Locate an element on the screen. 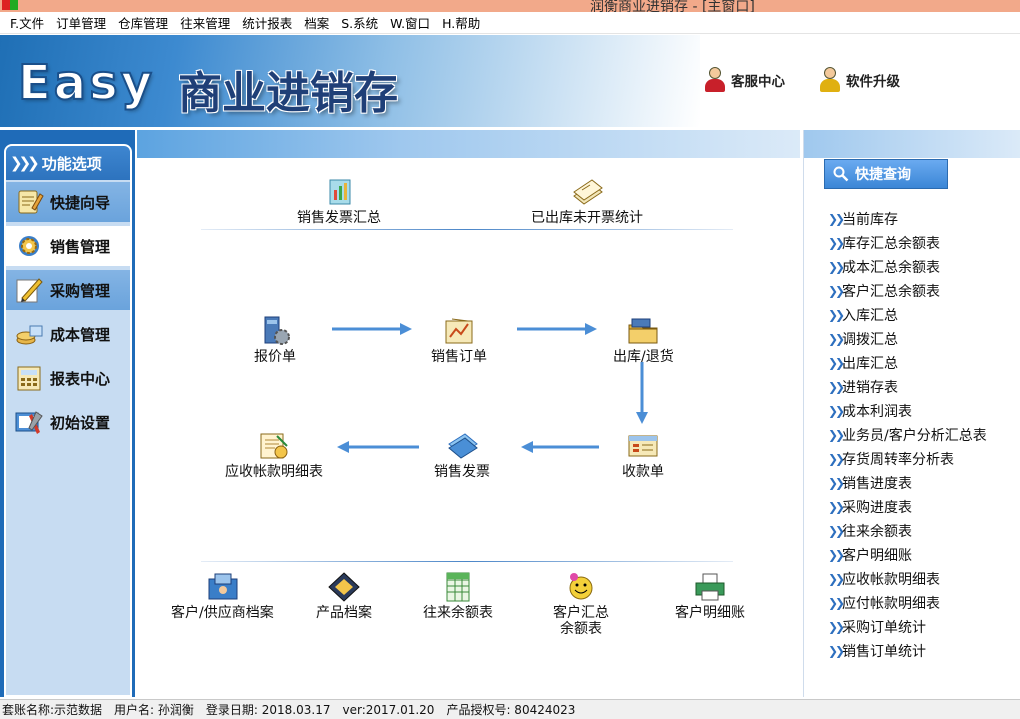 This screenshot has height=719, width=1020. quick-query-item: ❯❯ 客户汇总余额表 is located at coordinates (924, 291).